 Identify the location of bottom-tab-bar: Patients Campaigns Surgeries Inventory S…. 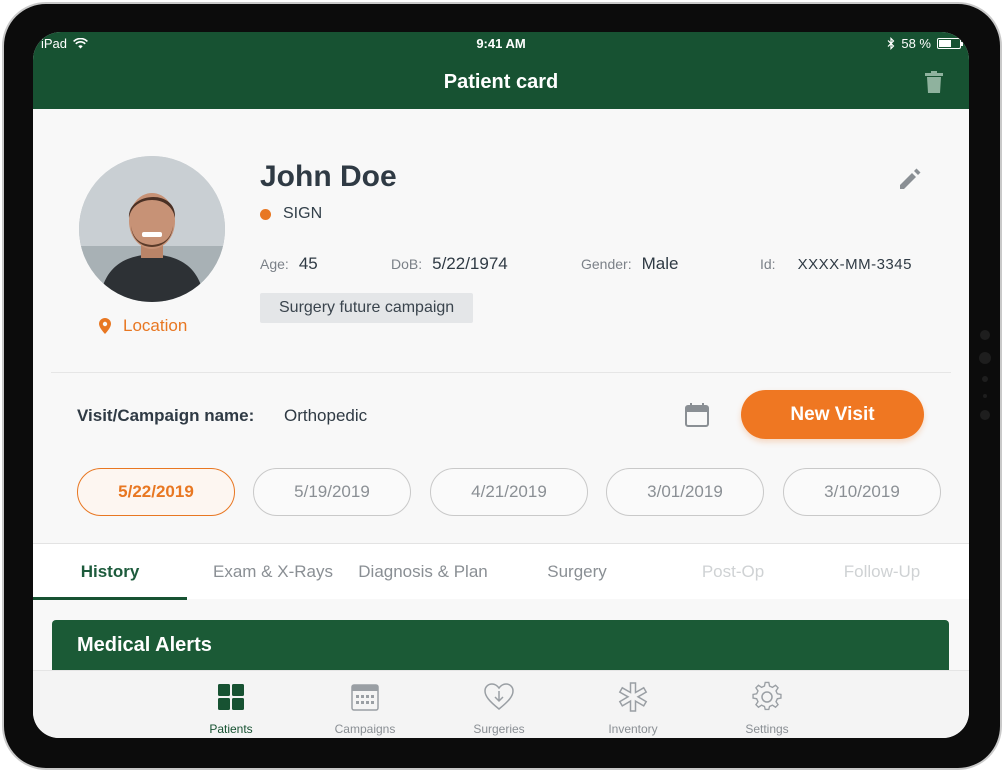
(501, 704).